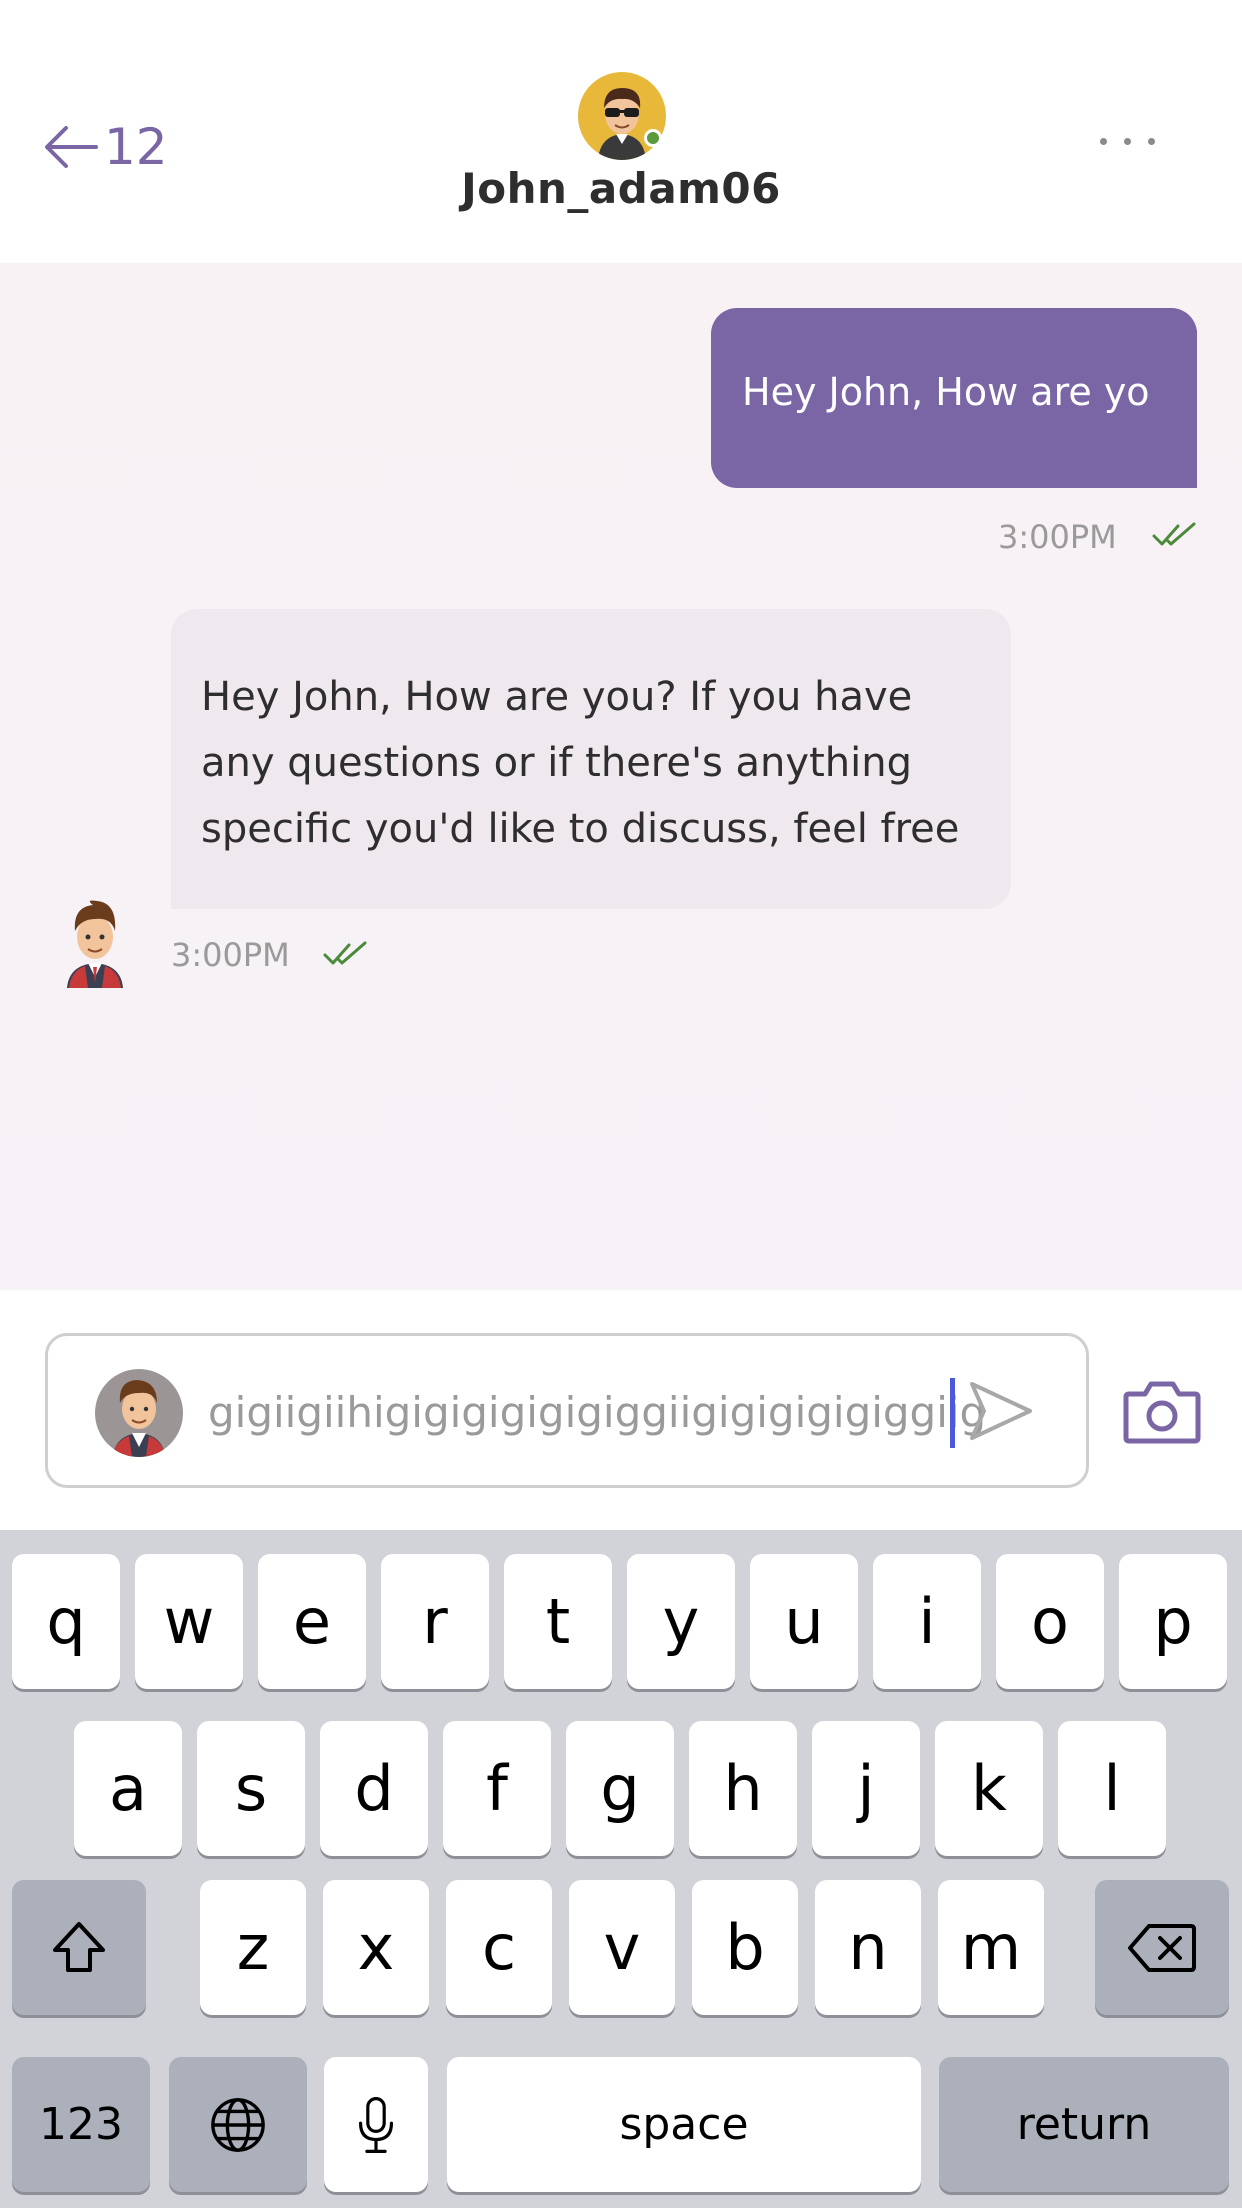 The height and width of the screenshot is (2208, 1242). I want to click on key-label: k, so click(989, 1788).